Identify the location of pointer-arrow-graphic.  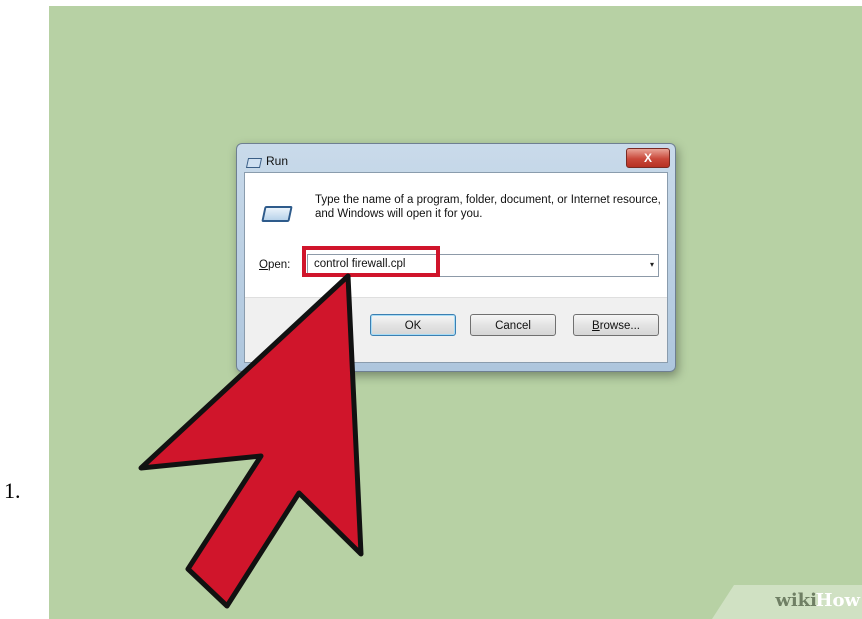
(251, 441).